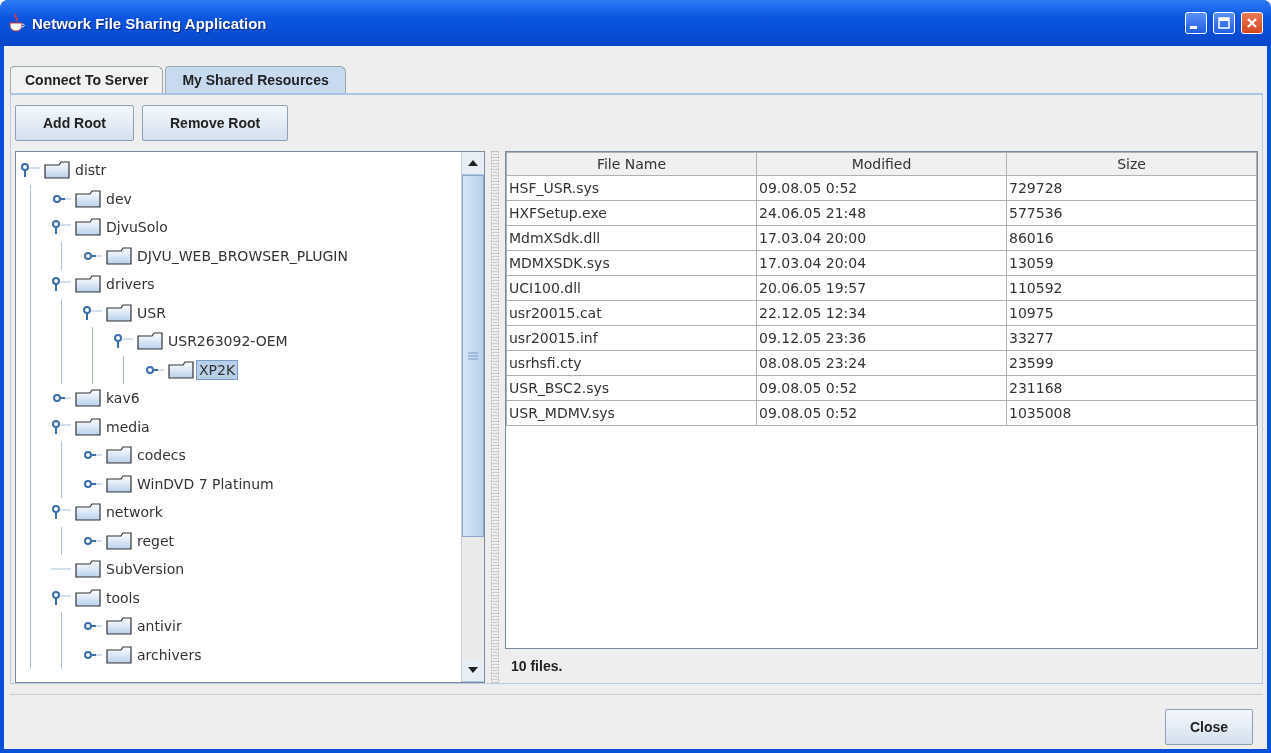  I want to click on tree-item: WinDVD 7 Platinum, so click(205, 483).